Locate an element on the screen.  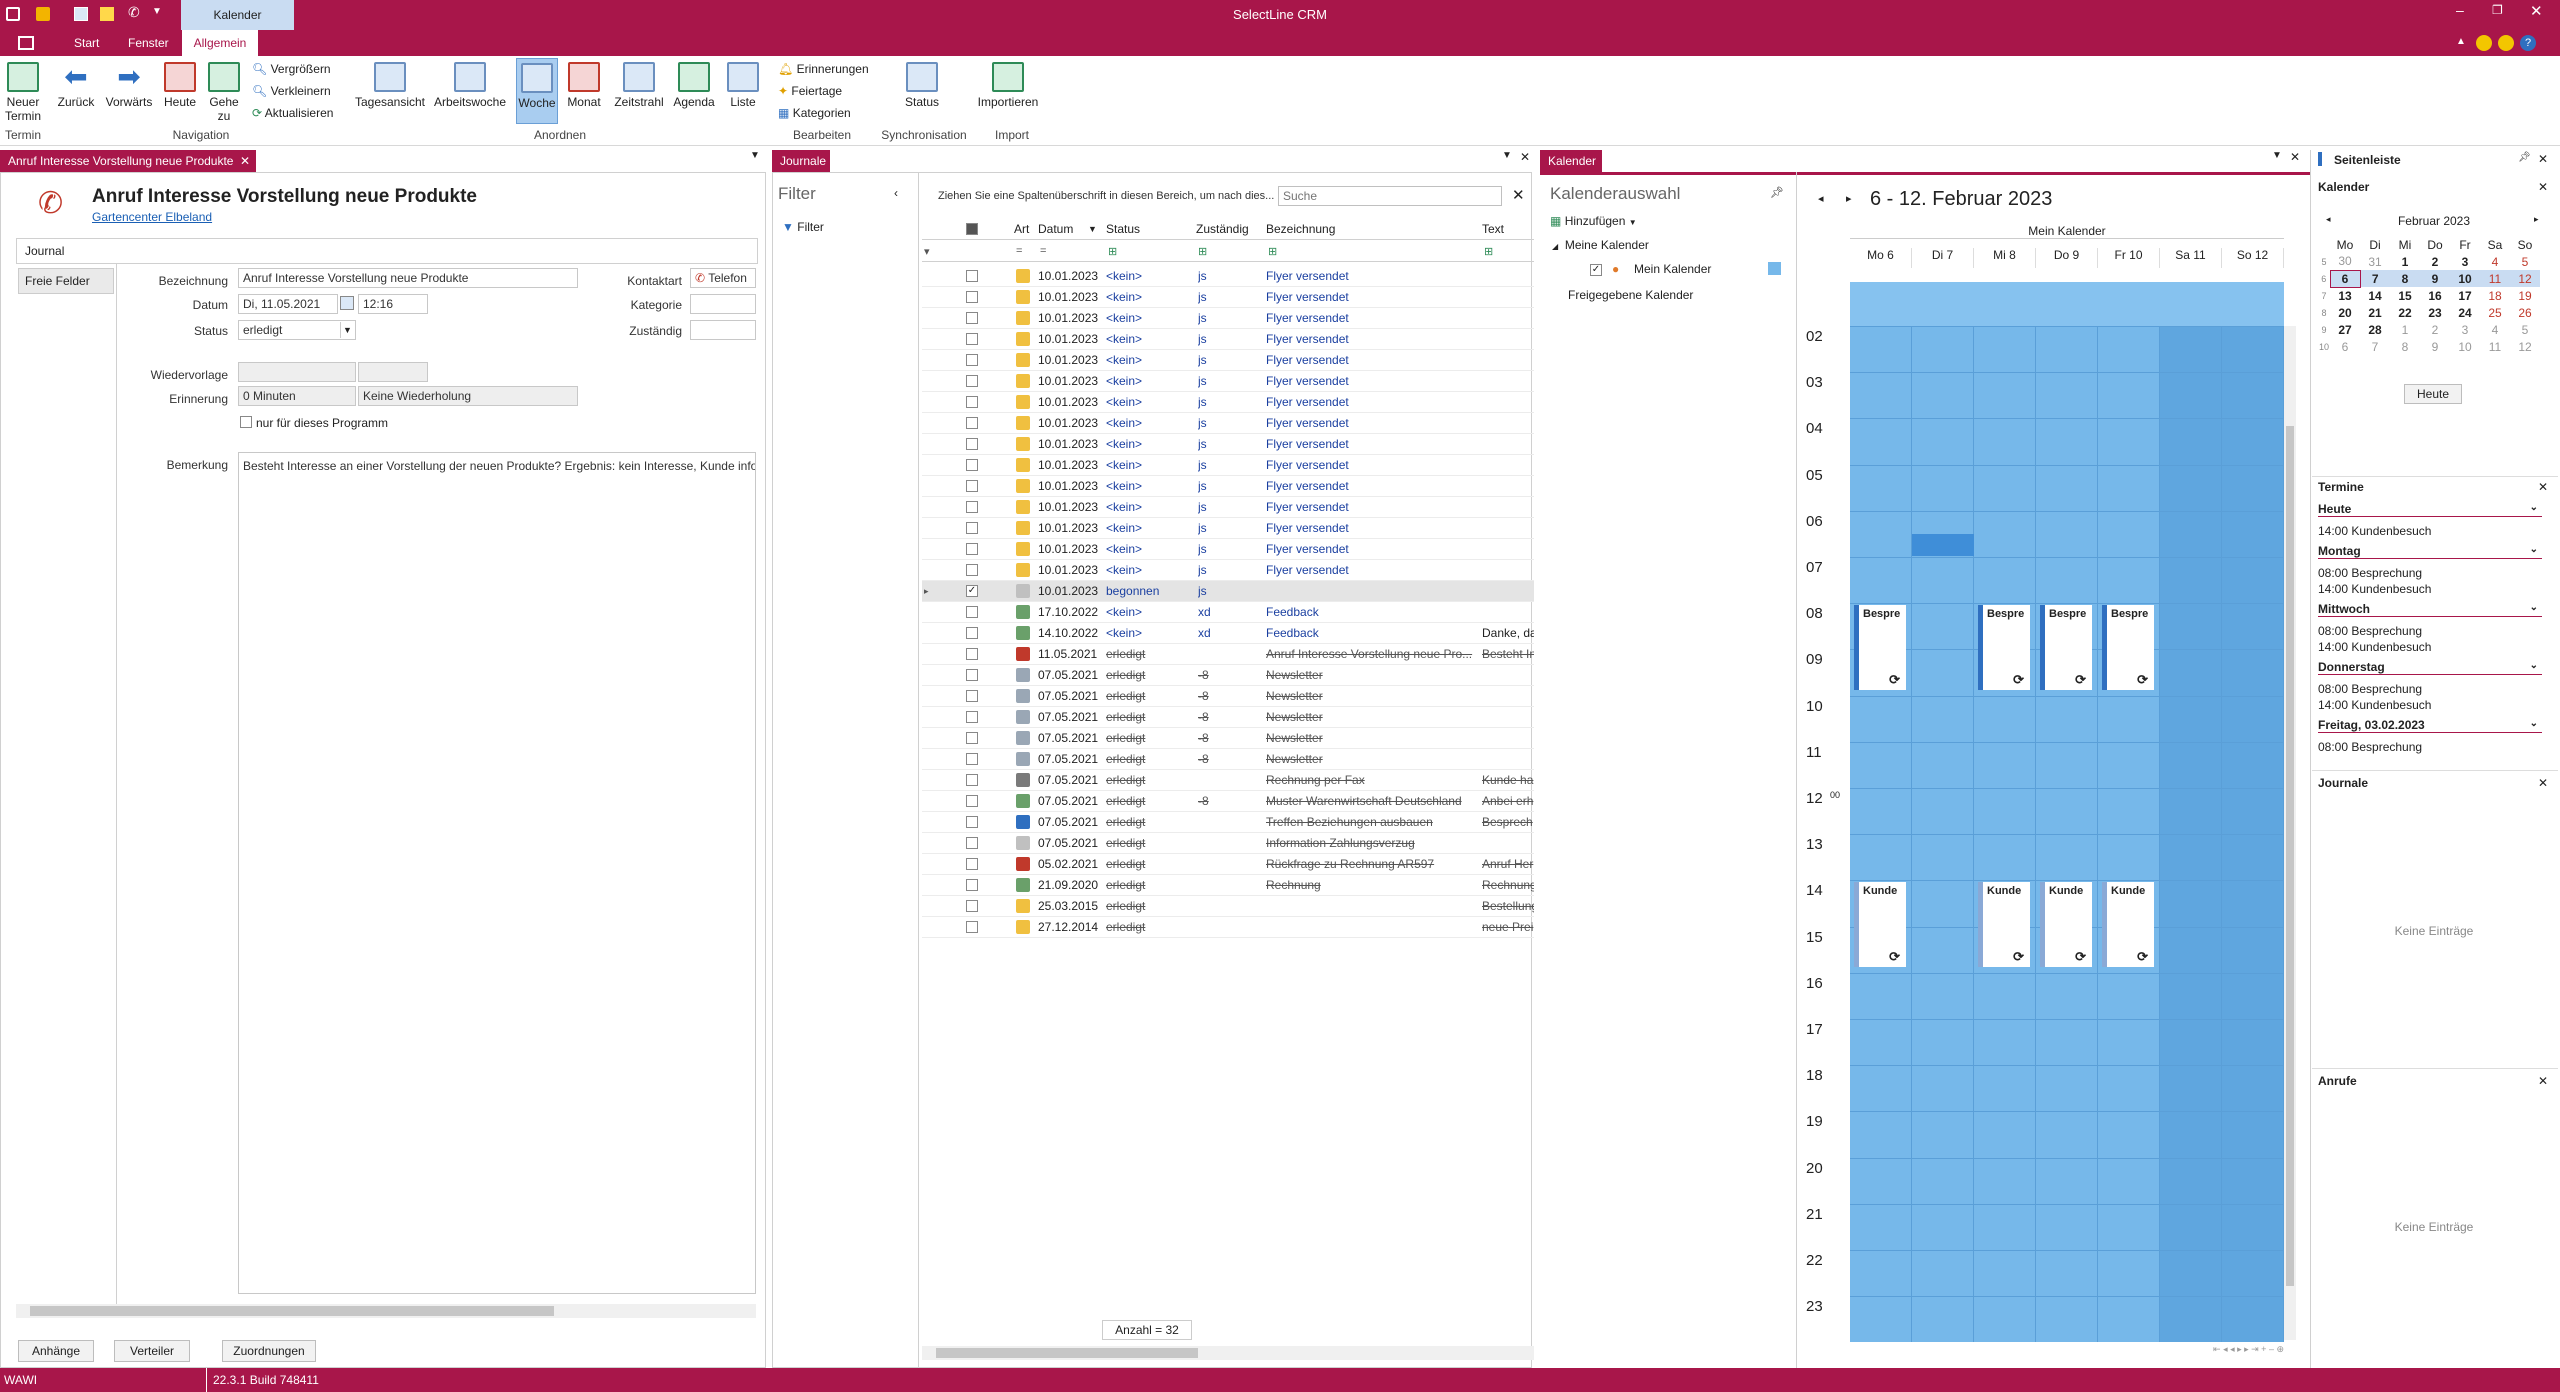
mini-day: 1 is located at coordinates (2405, 329).